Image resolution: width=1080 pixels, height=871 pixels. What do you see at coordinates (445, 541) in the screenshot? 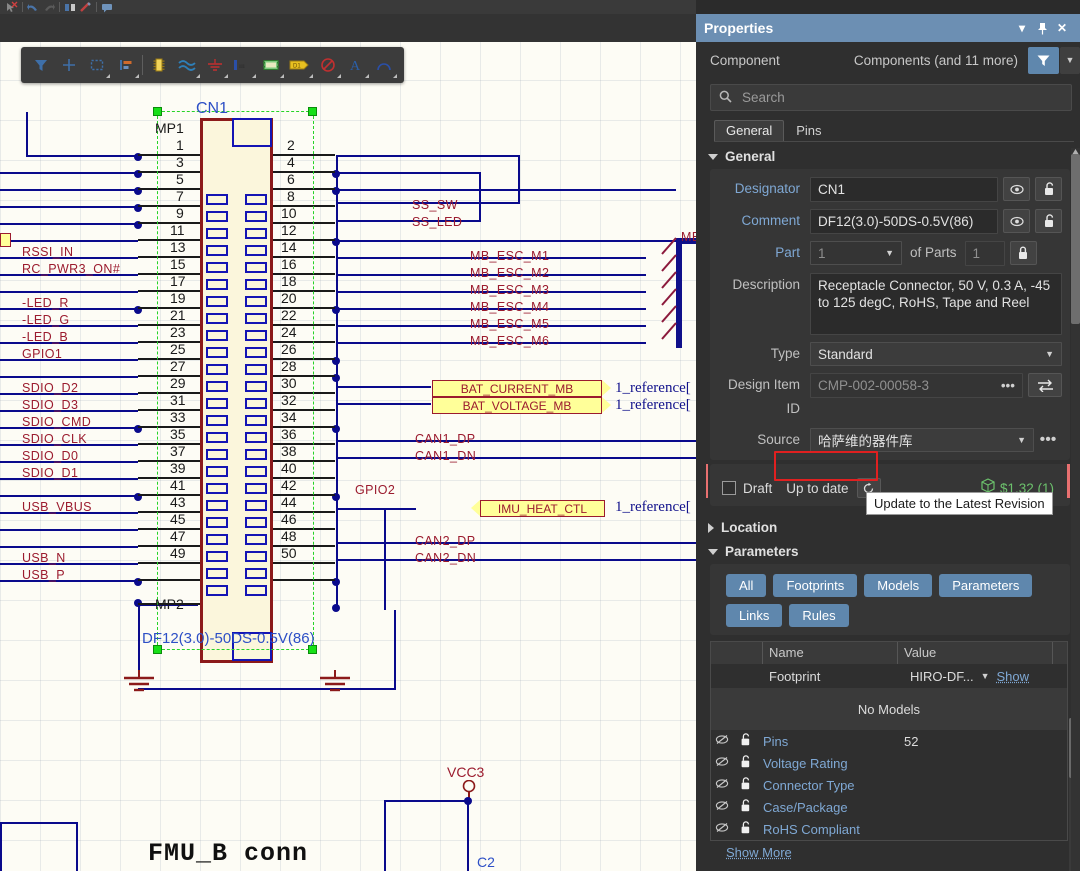
I see `net-label: CAN2_DP` at bounding box center [445, 541].